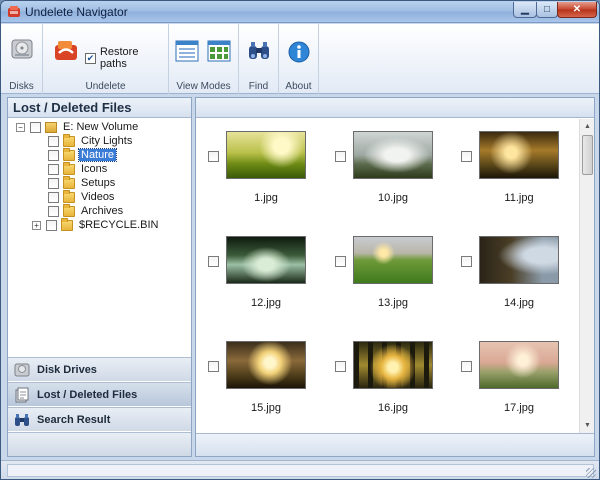 Image resolution: width=600 pixels, height=480 pixels. I want to click on ribbon-group-label: Disks, so click(21, 86).